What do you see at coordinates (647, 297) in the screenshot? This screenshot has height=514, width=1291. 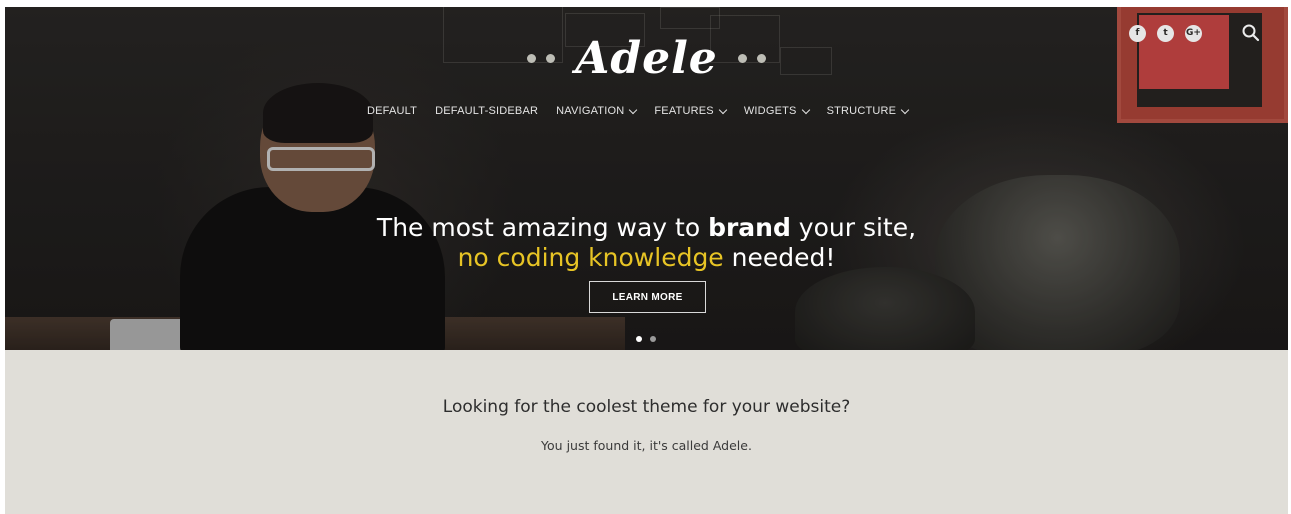 I see `learn-more-button: LEARN MORE` at bounding box center [647, 297].